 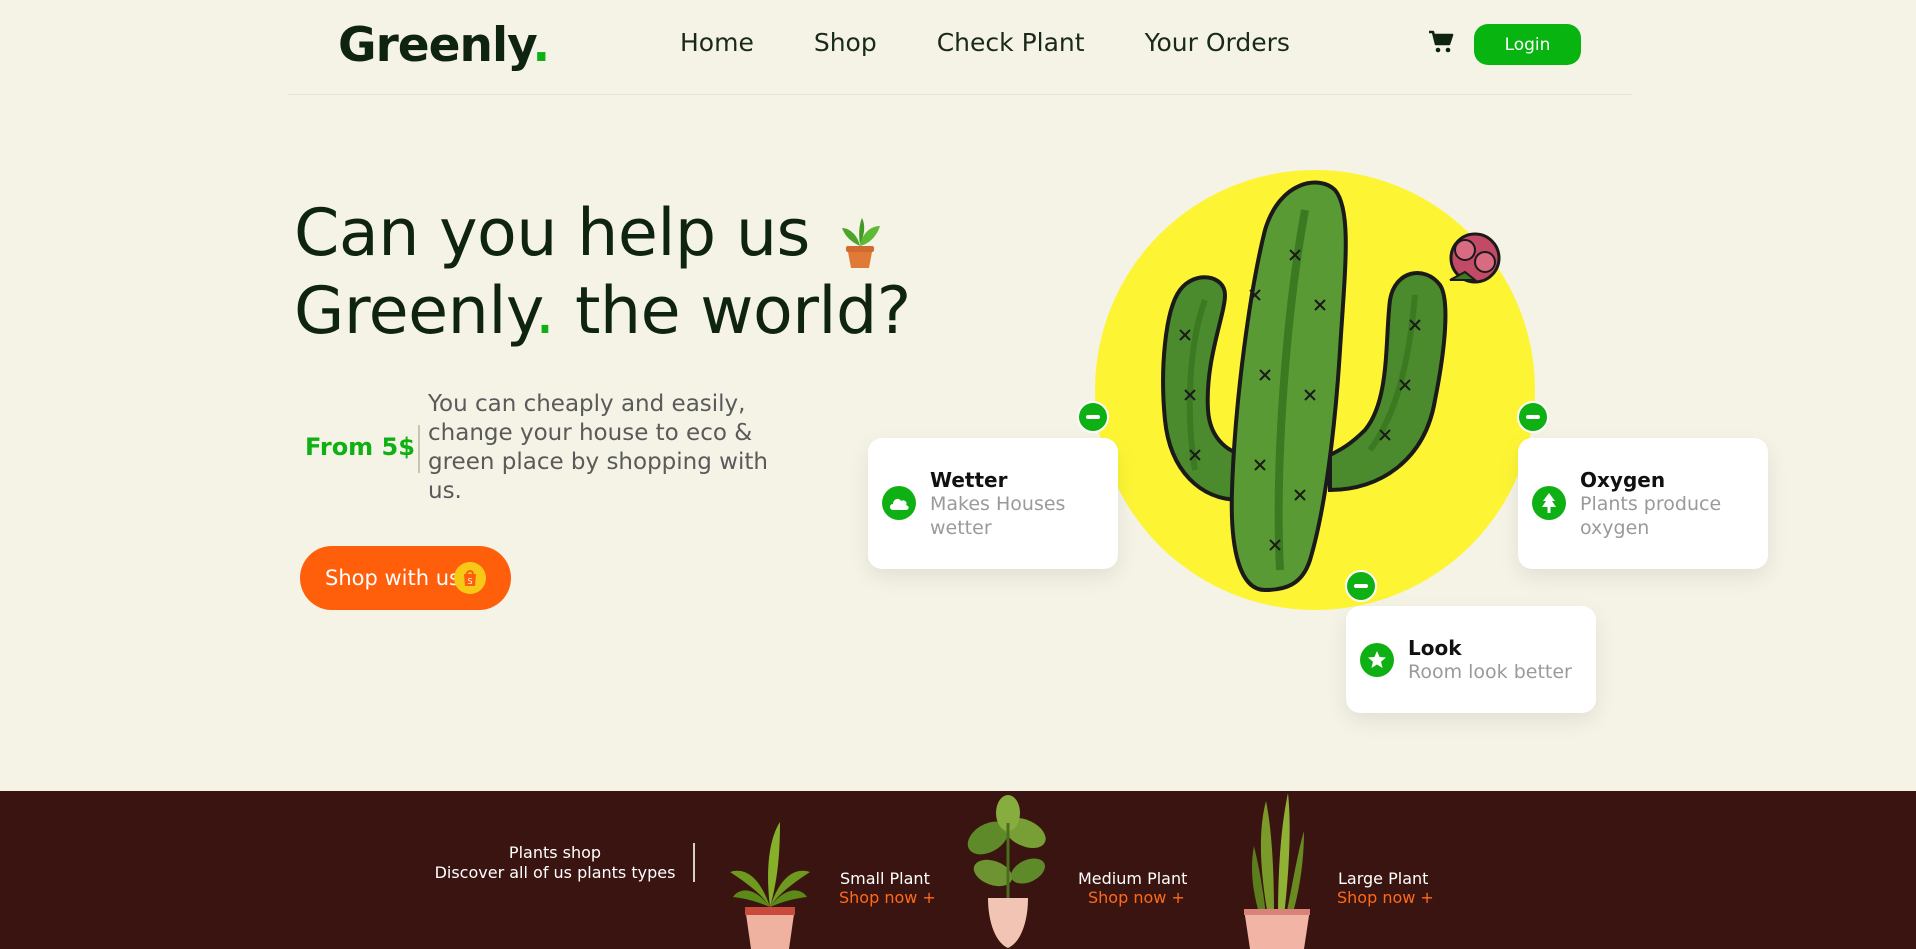 I want to click on medium-plant-image, so click(x=1008, y=871).